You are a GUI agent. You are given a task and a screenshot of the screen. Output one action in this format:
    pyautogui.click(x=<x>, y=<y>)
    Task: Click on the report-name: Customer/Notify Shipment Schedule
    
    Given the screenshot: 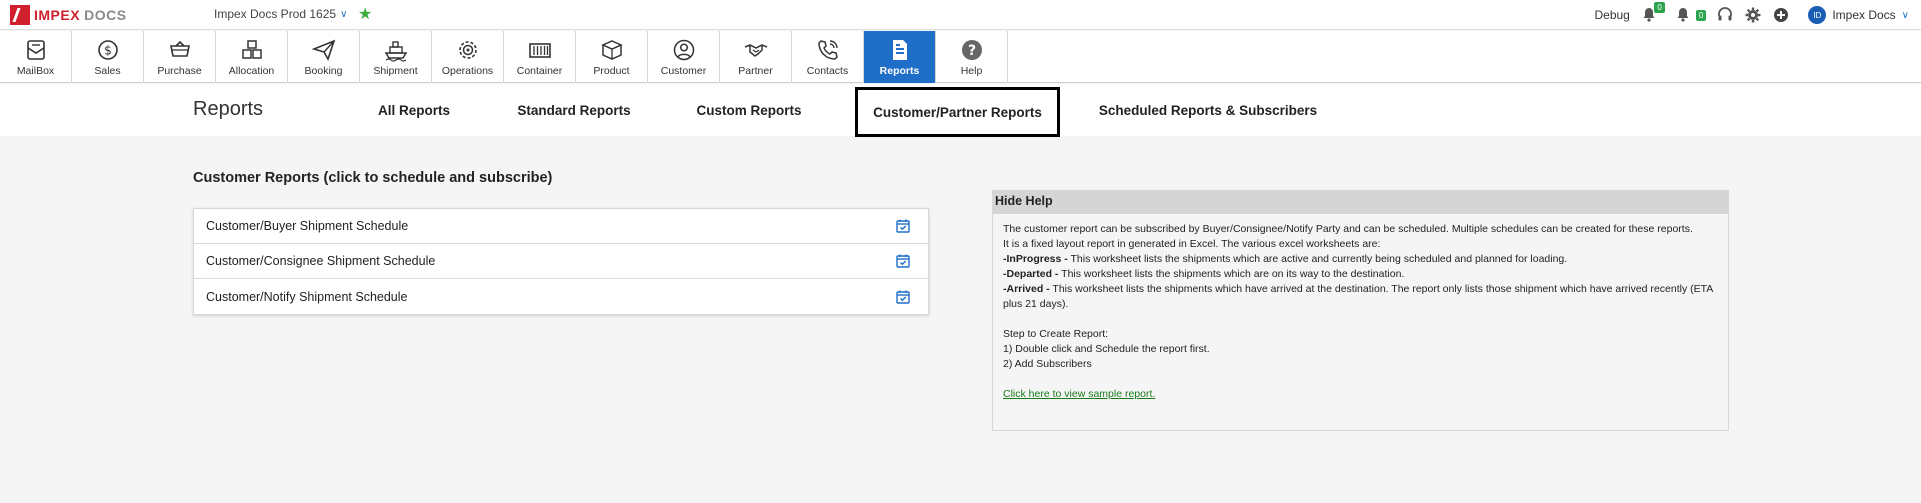 What is the action you would take?
    pyautogui.click(x=307, y=296)
    